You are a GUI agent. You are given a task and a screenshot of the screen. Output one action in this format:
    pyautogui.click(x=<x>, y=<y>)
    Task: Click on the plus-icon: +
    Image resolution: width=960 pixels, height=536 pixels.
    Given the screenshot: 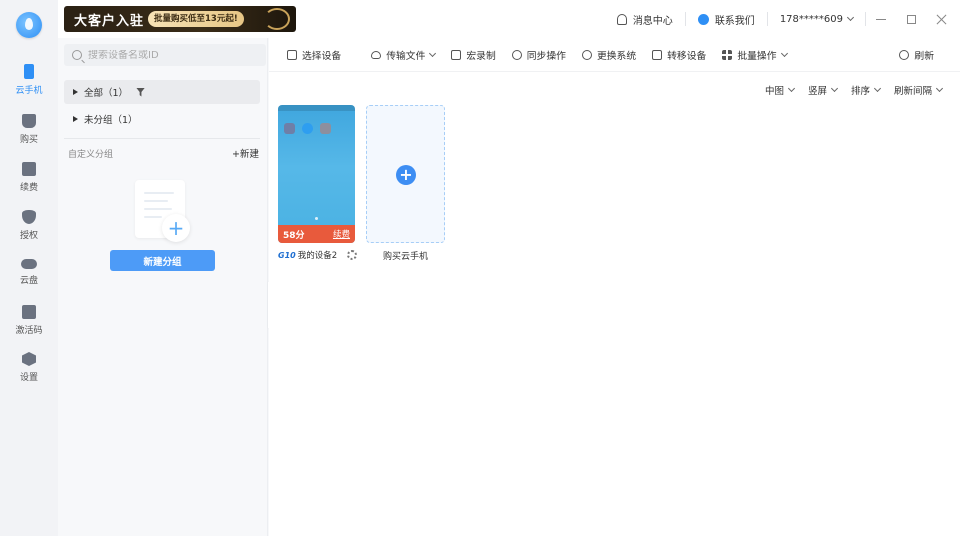 What is the action you would take?
    pyautogui.click(x=406, y=175)
    